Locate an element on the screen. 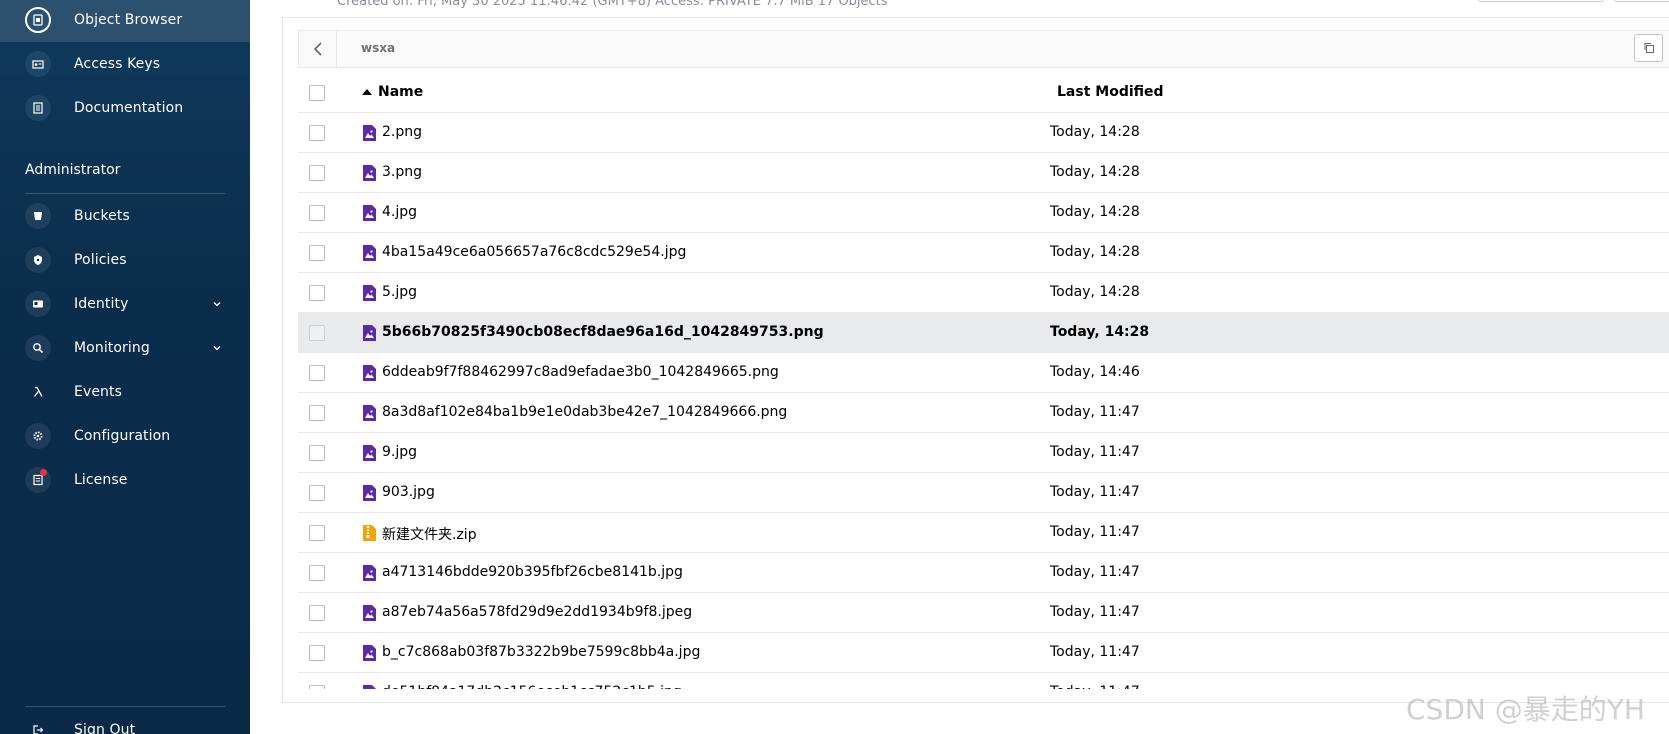  table-row: 4.jpg Today, 14:28 is located at coordinates (983, 213).